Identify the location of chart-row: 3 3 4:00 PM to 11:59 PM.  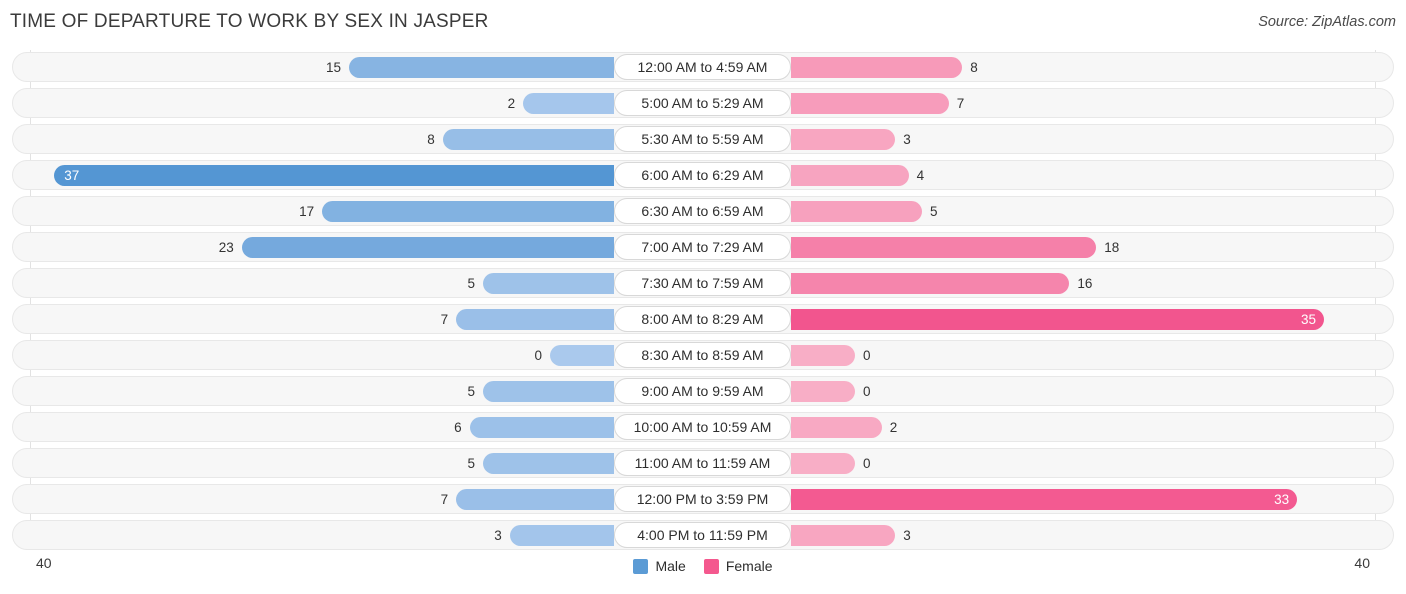
(703, 536).